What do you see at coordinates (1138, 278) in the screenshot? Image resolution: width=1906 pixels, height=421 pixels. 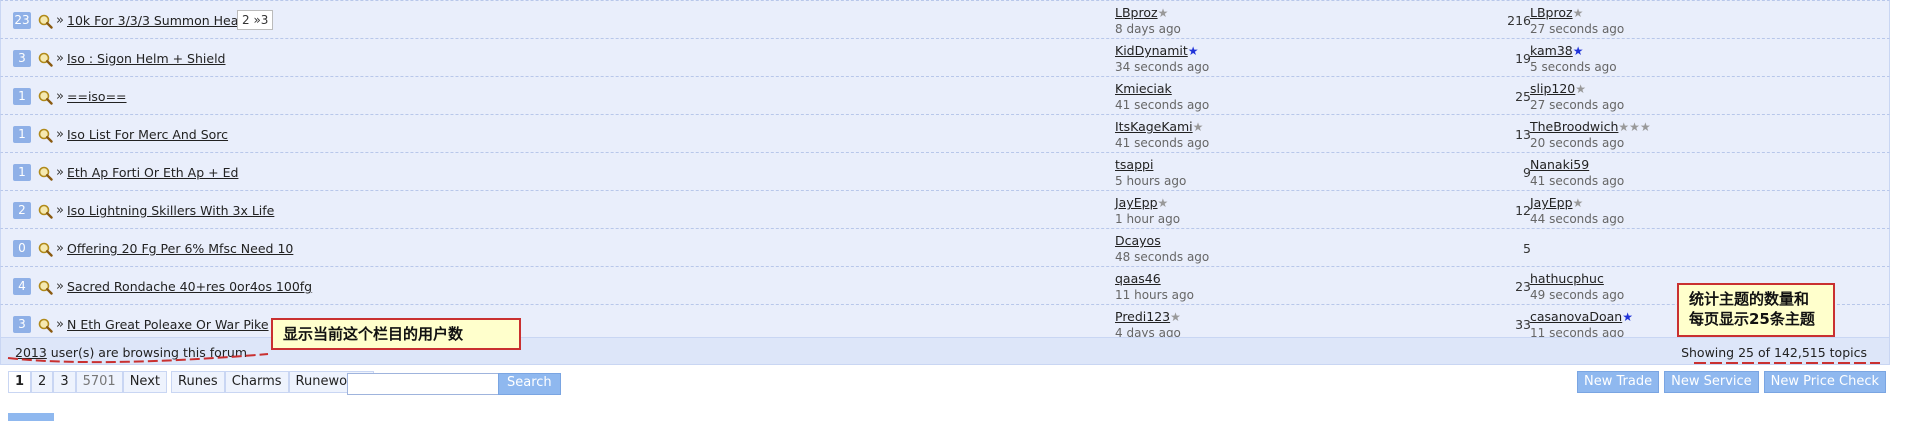 I see `topic-author-link: qaas46` at bounding box center [1138, 278].